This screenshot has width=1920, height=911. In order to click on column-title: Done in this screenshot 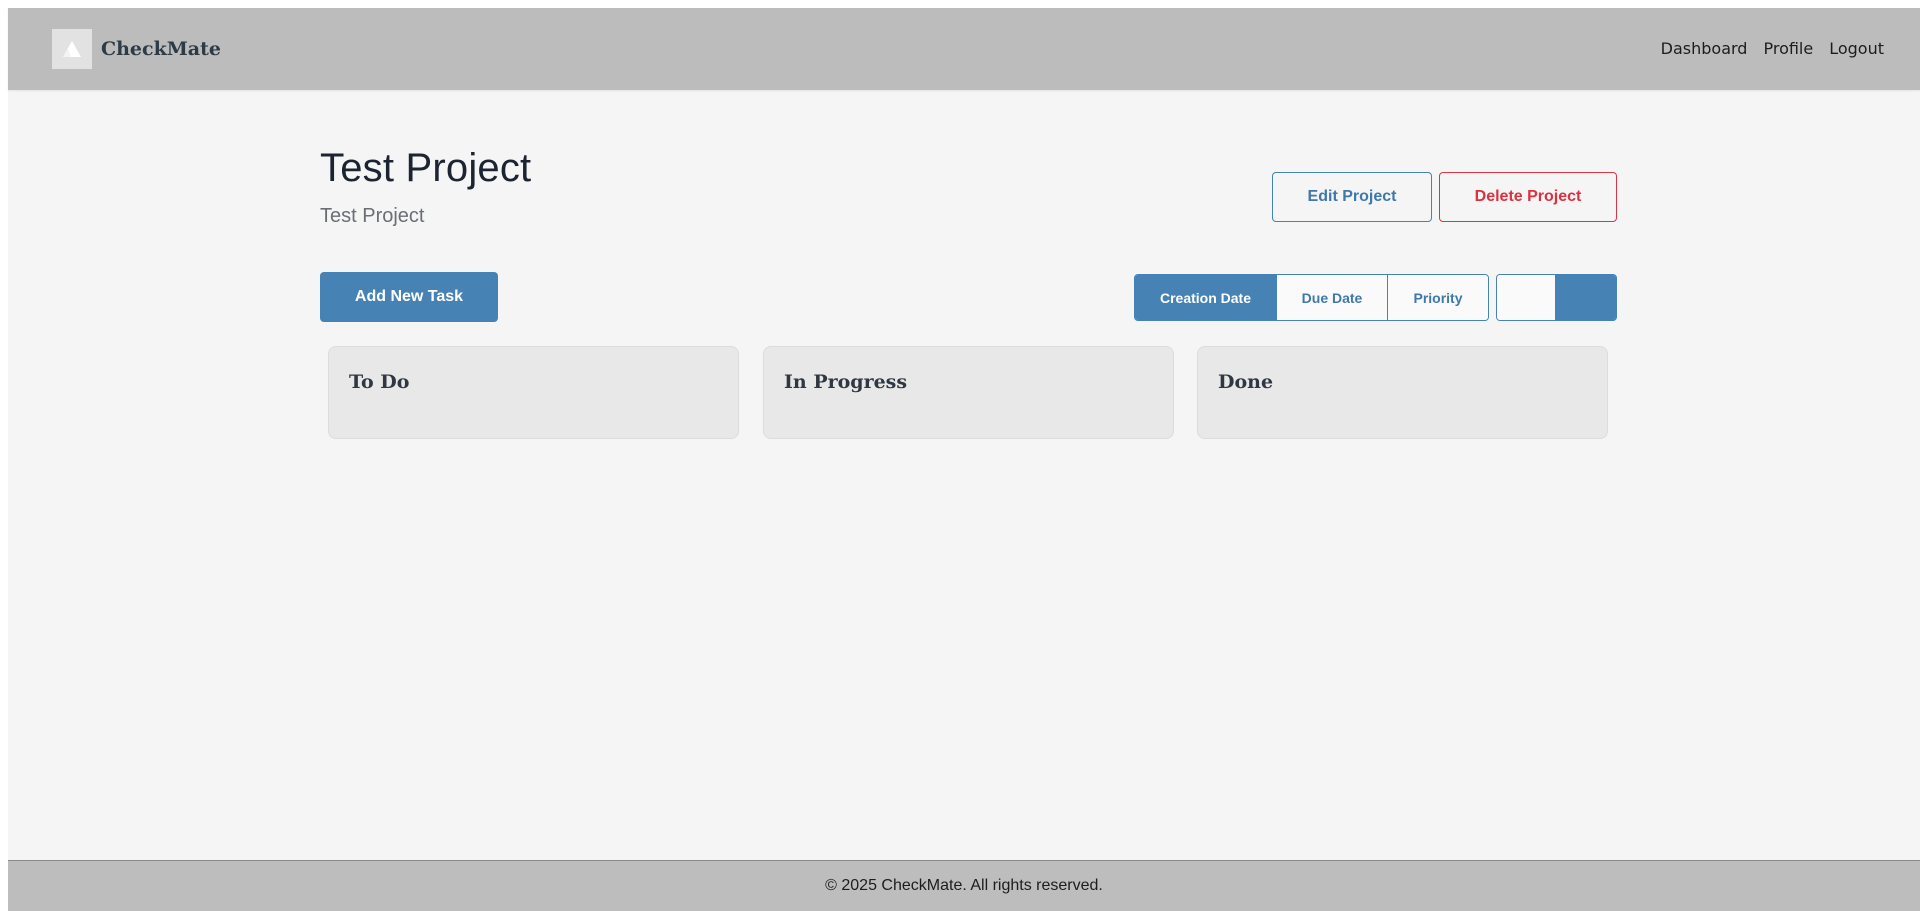, I will do `click(1246, 382)`.